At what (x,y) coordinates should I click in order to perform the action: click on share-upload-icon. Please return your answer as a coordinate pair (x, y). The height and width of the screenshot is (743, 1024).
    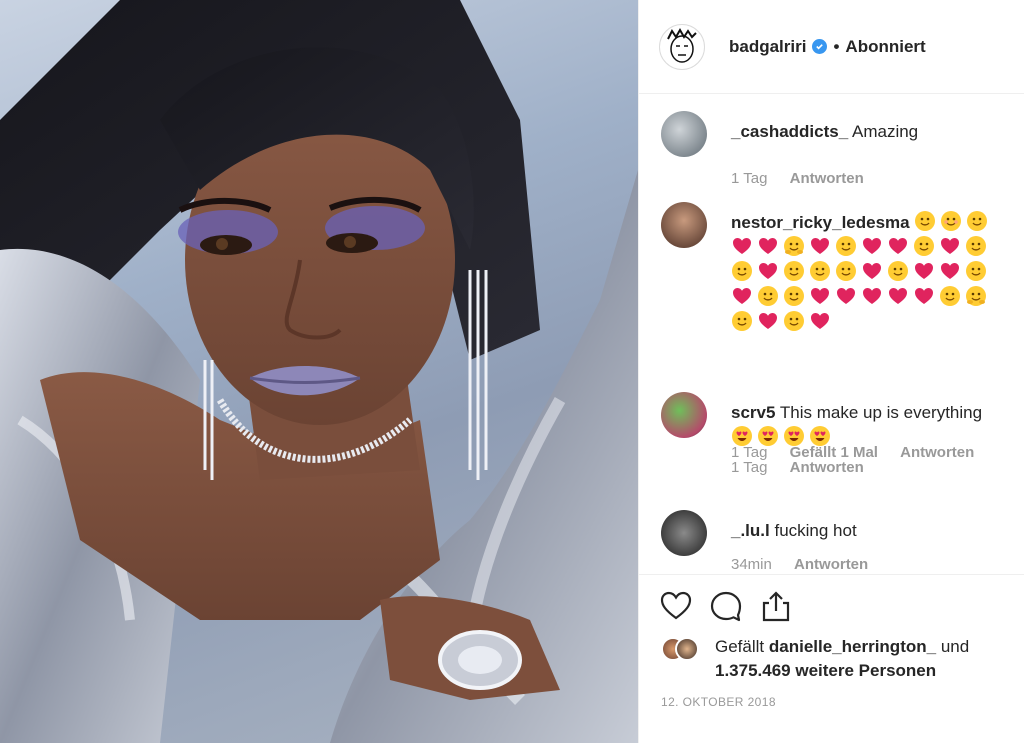
    Looking at the image, I should click on (776, 606).